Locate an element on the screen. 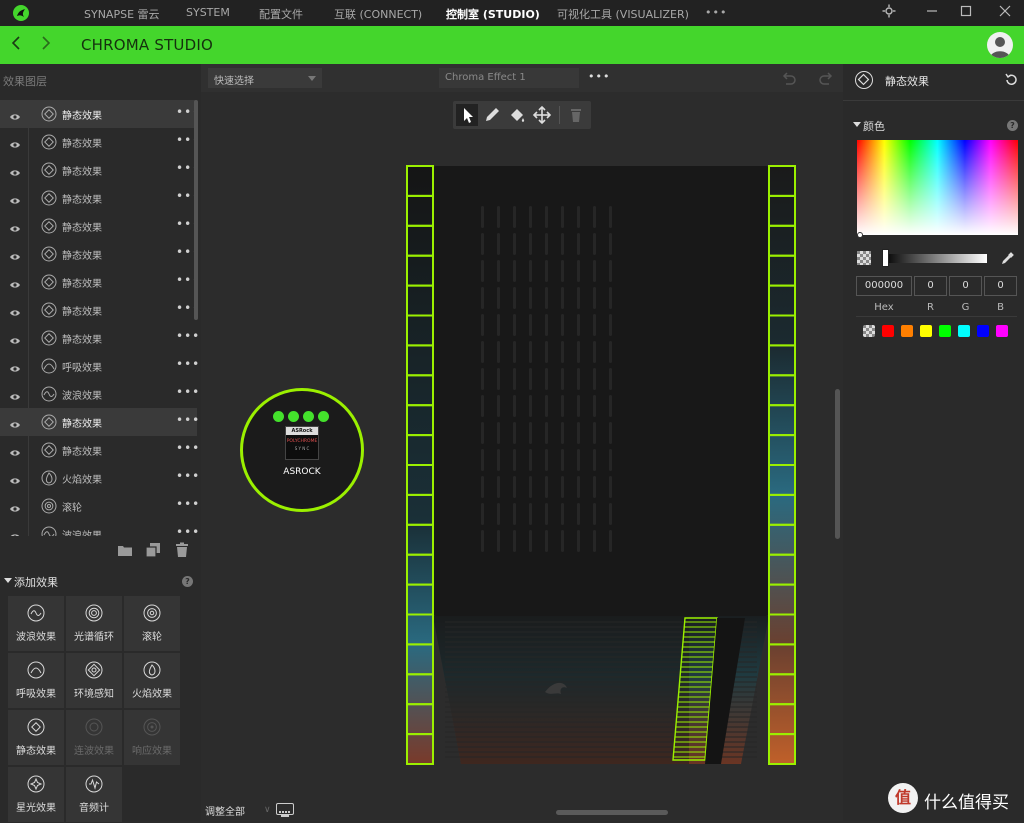 The height and width of the screenshot is (823, 1024). swatch-transparent is located at coordinates (869, 331).